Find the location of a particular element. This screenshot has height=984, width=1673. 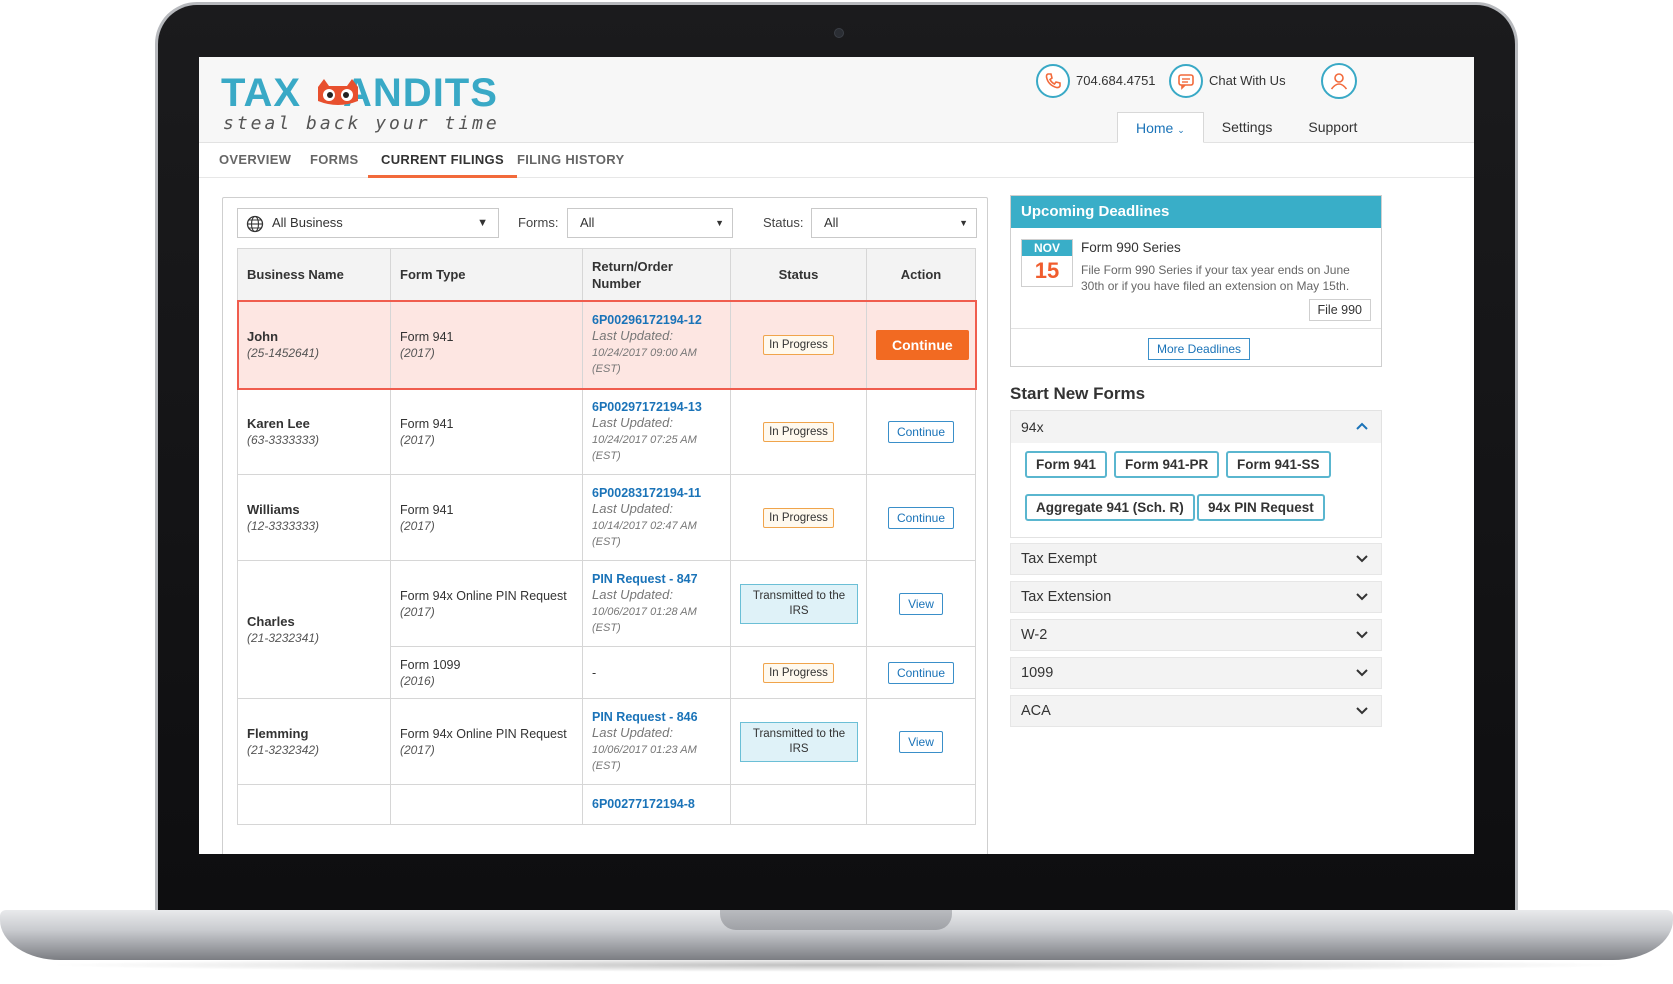

tab-filing-history: FILING HISTORY is located at coordinates (570, 160).